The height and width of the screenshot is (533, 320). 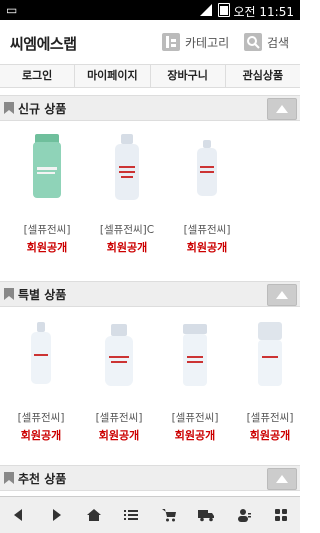 I want to click on bottom-toolbar, so click(x=150, y=514).